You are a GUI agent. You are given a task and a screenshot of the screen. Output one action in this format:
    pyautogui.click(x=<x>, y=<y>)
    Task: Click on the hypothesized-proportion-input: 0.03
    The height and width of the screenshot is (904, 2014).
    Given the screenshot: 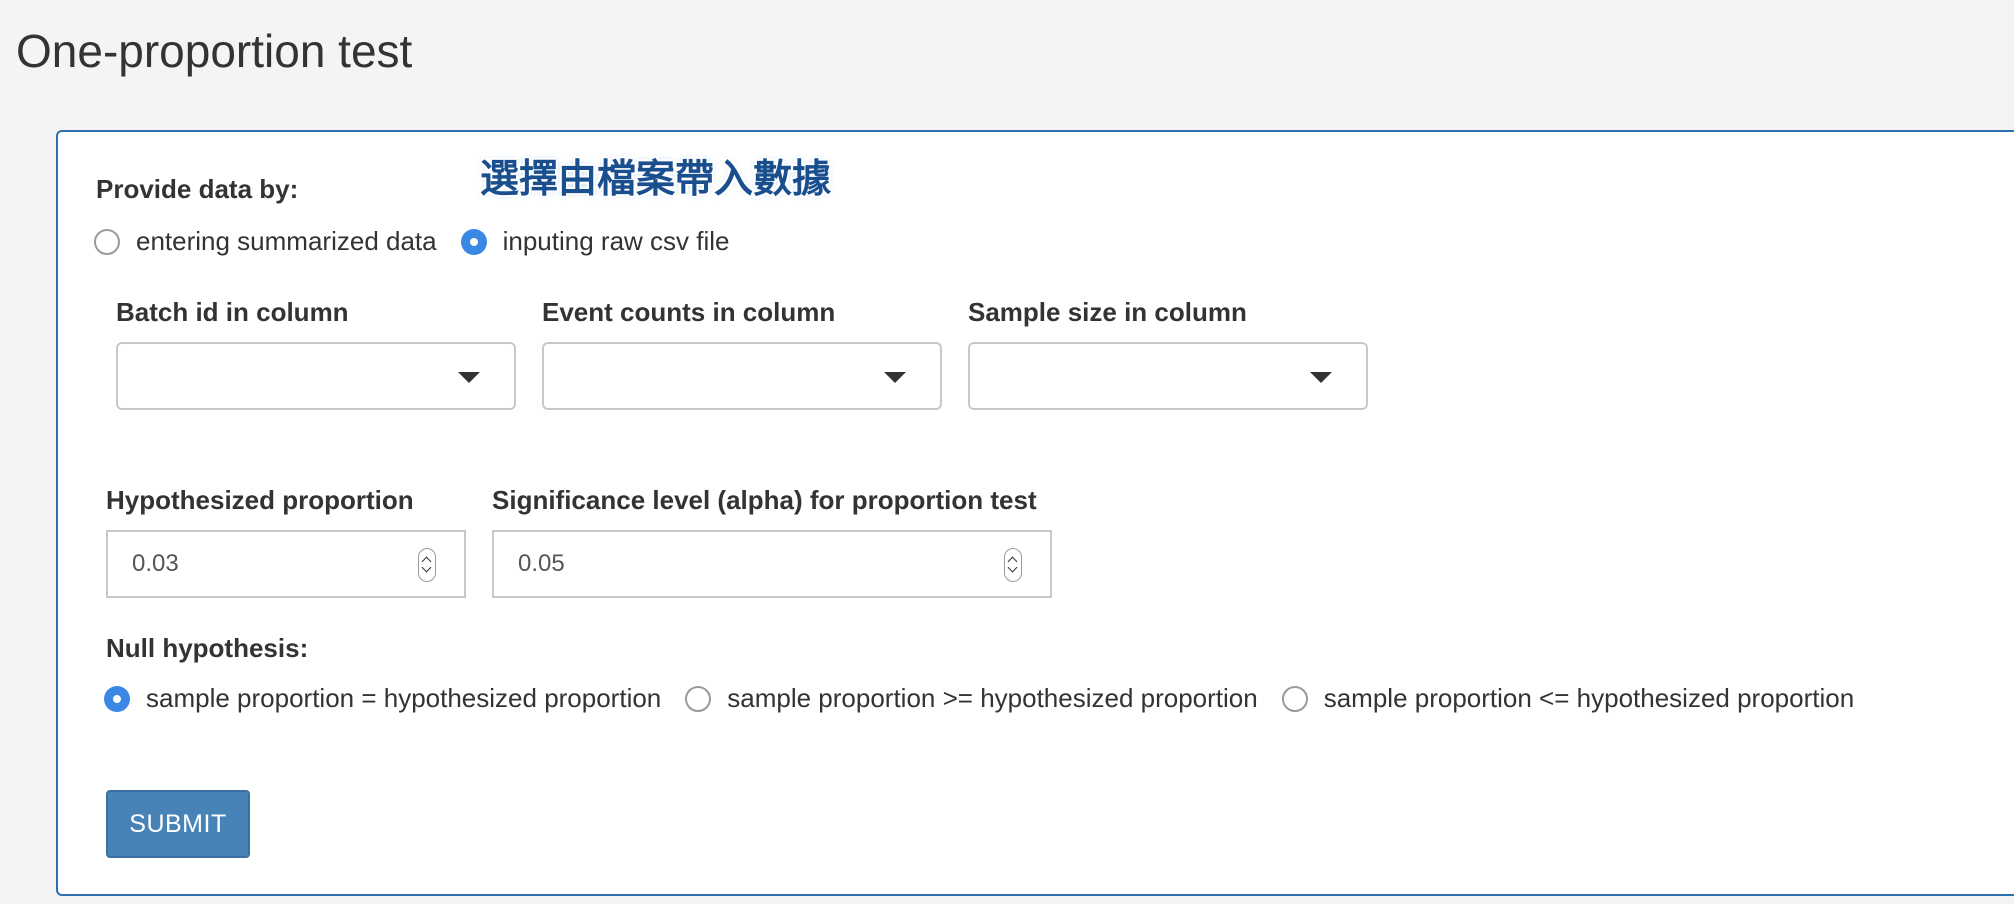 What is the action you would take?
    pyautogui.click(x=286, y=564)
    